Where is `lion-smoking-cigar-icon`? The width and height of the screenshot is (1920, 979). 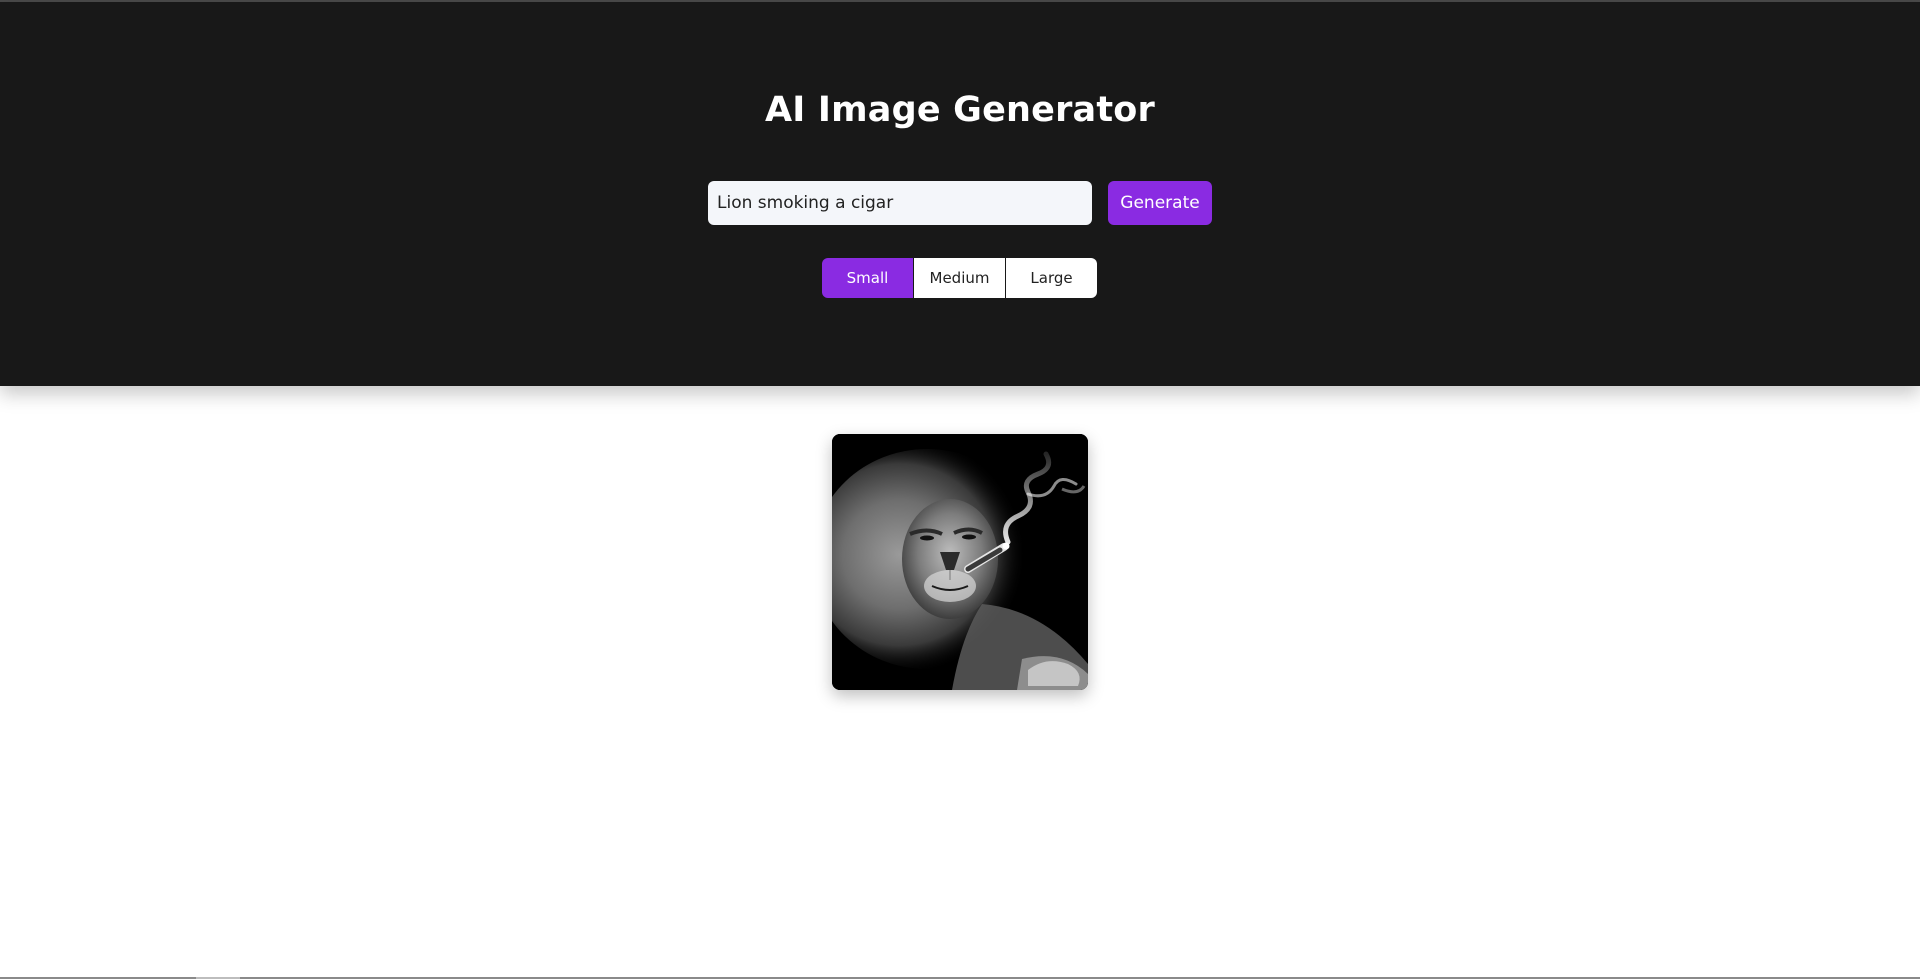 lion-smoking-cigar-icon is located at coordinates (960, 562).